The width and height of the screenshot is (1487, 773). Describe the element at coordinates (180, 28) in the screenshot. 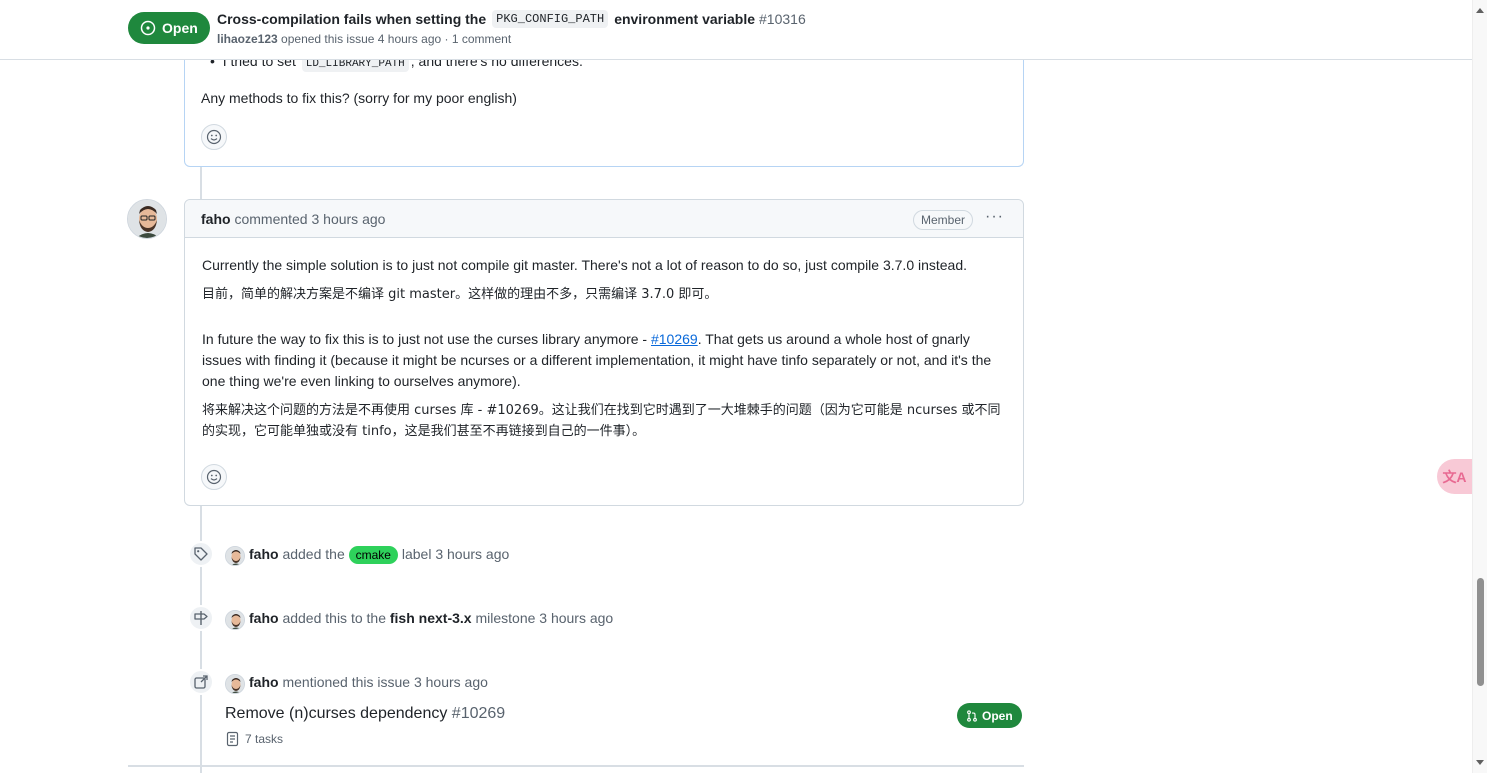

I see `issue-state-label: Open` at that location.